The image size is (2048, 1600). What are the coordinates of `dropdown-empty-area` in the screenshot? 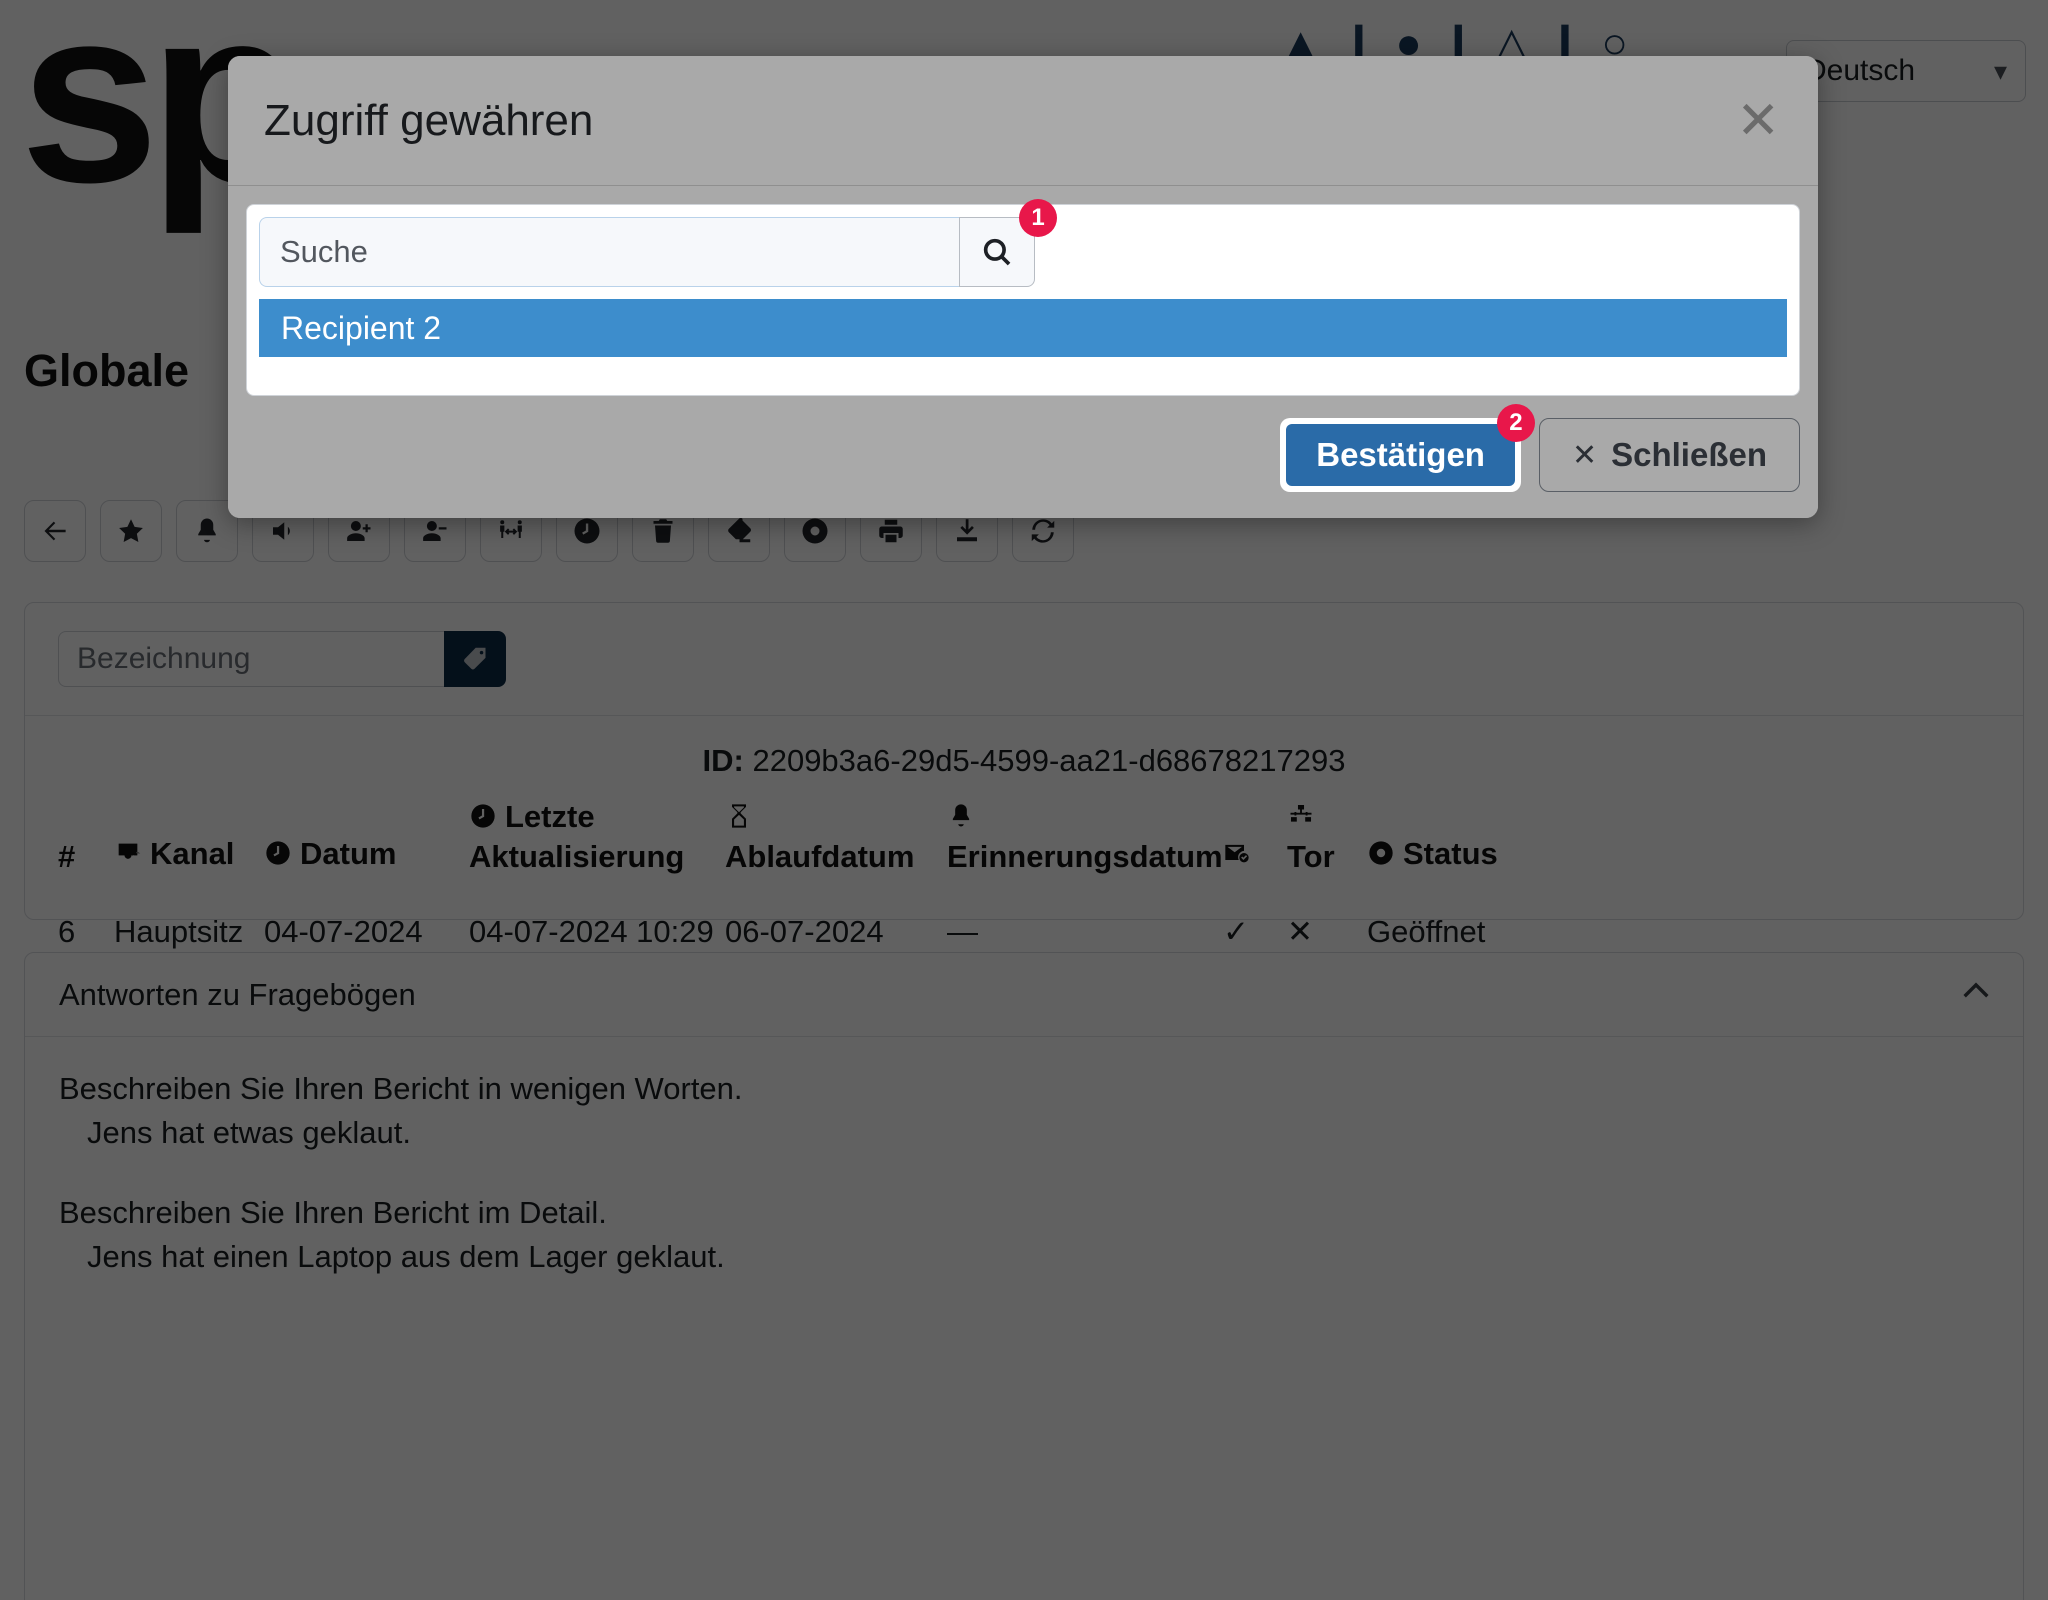 It's located at (1023, 370).